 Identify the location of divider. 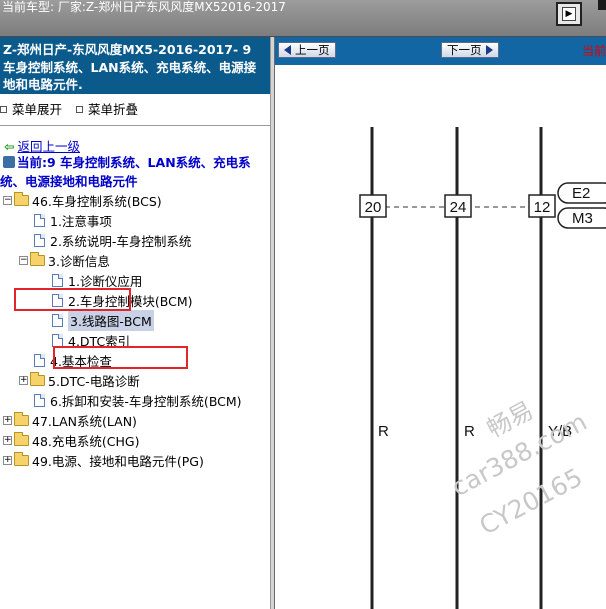
(135, 125).